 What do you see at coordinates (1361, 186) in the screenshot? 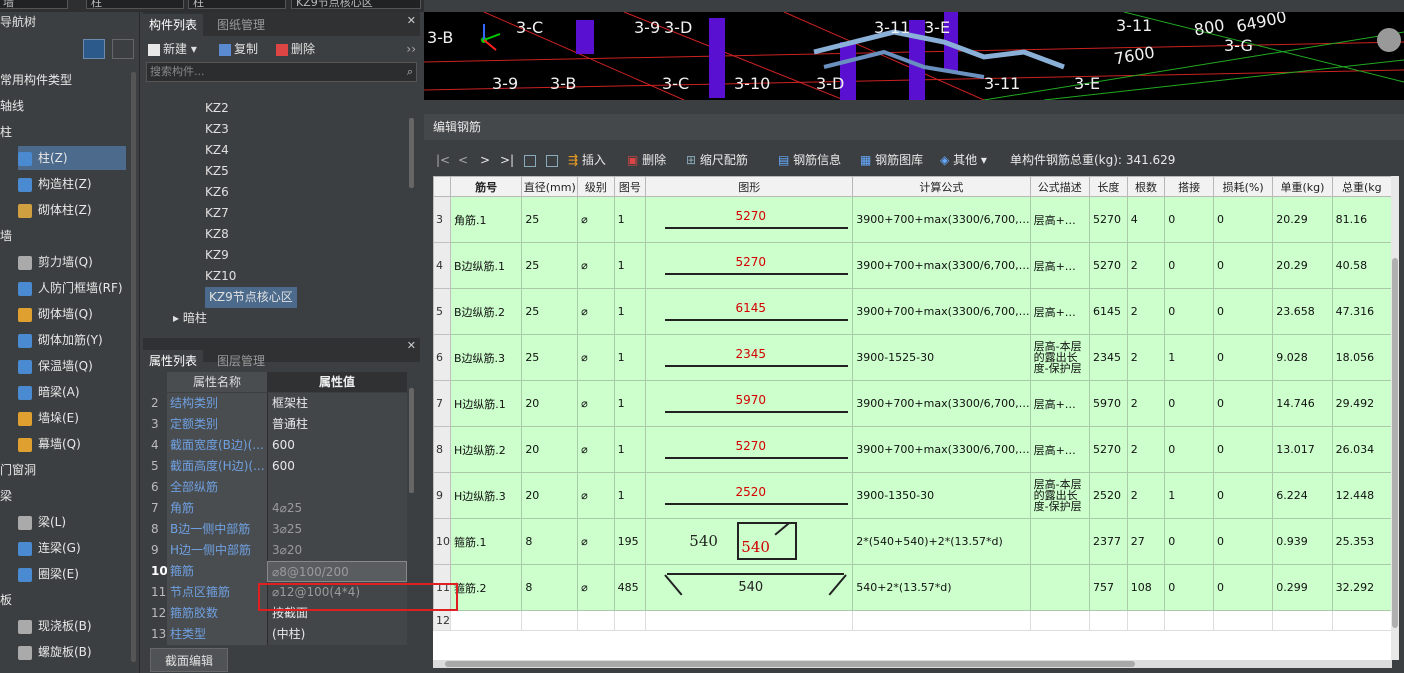
I see `column-header: 总重(kg` at bounding box center [1361, 186].